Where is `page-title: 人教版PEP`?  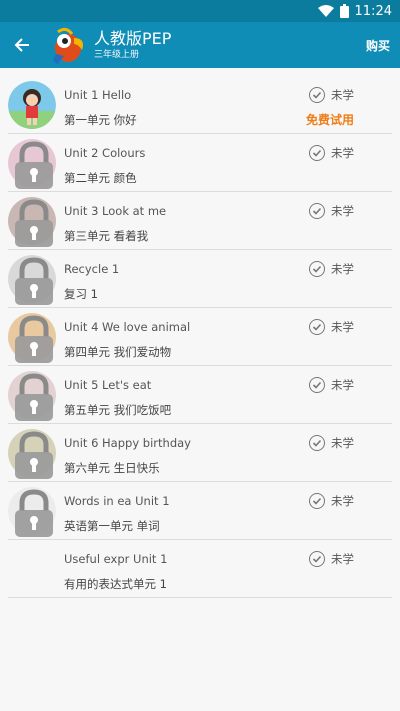 page-title: 人教版PEP is located at coordinates (133, 38).